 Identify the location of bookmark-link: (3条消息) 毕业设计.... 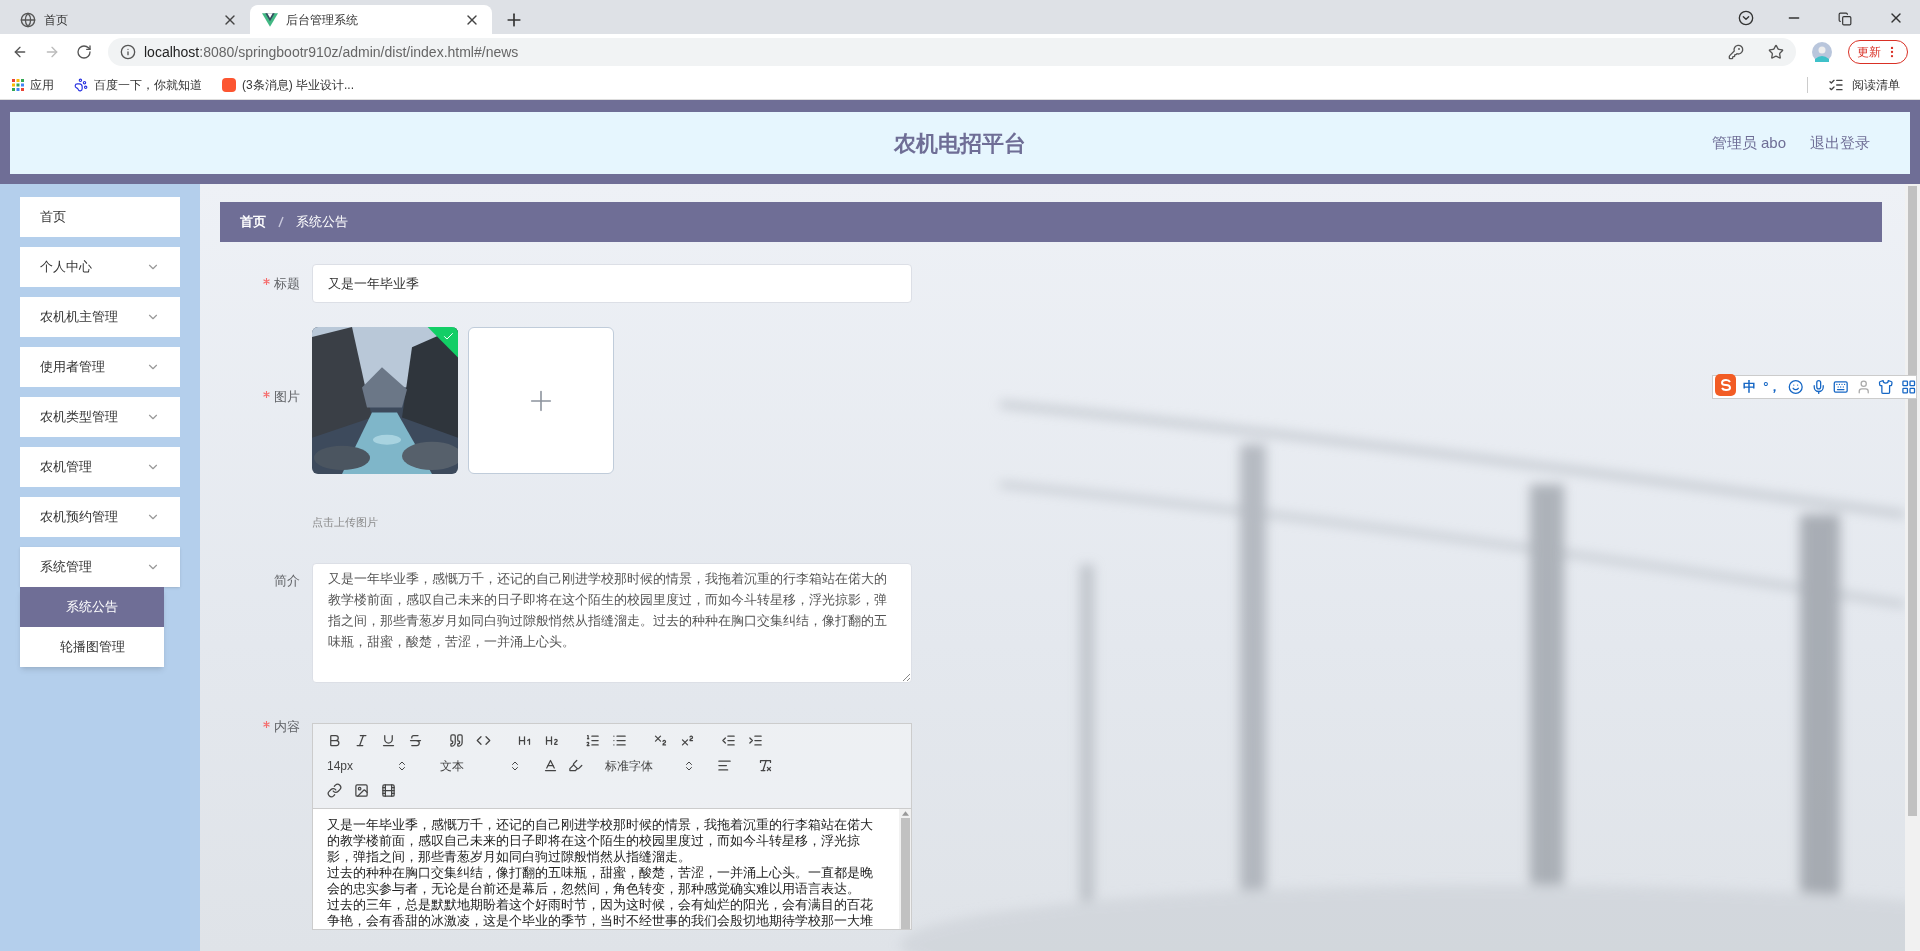
(298, 84).